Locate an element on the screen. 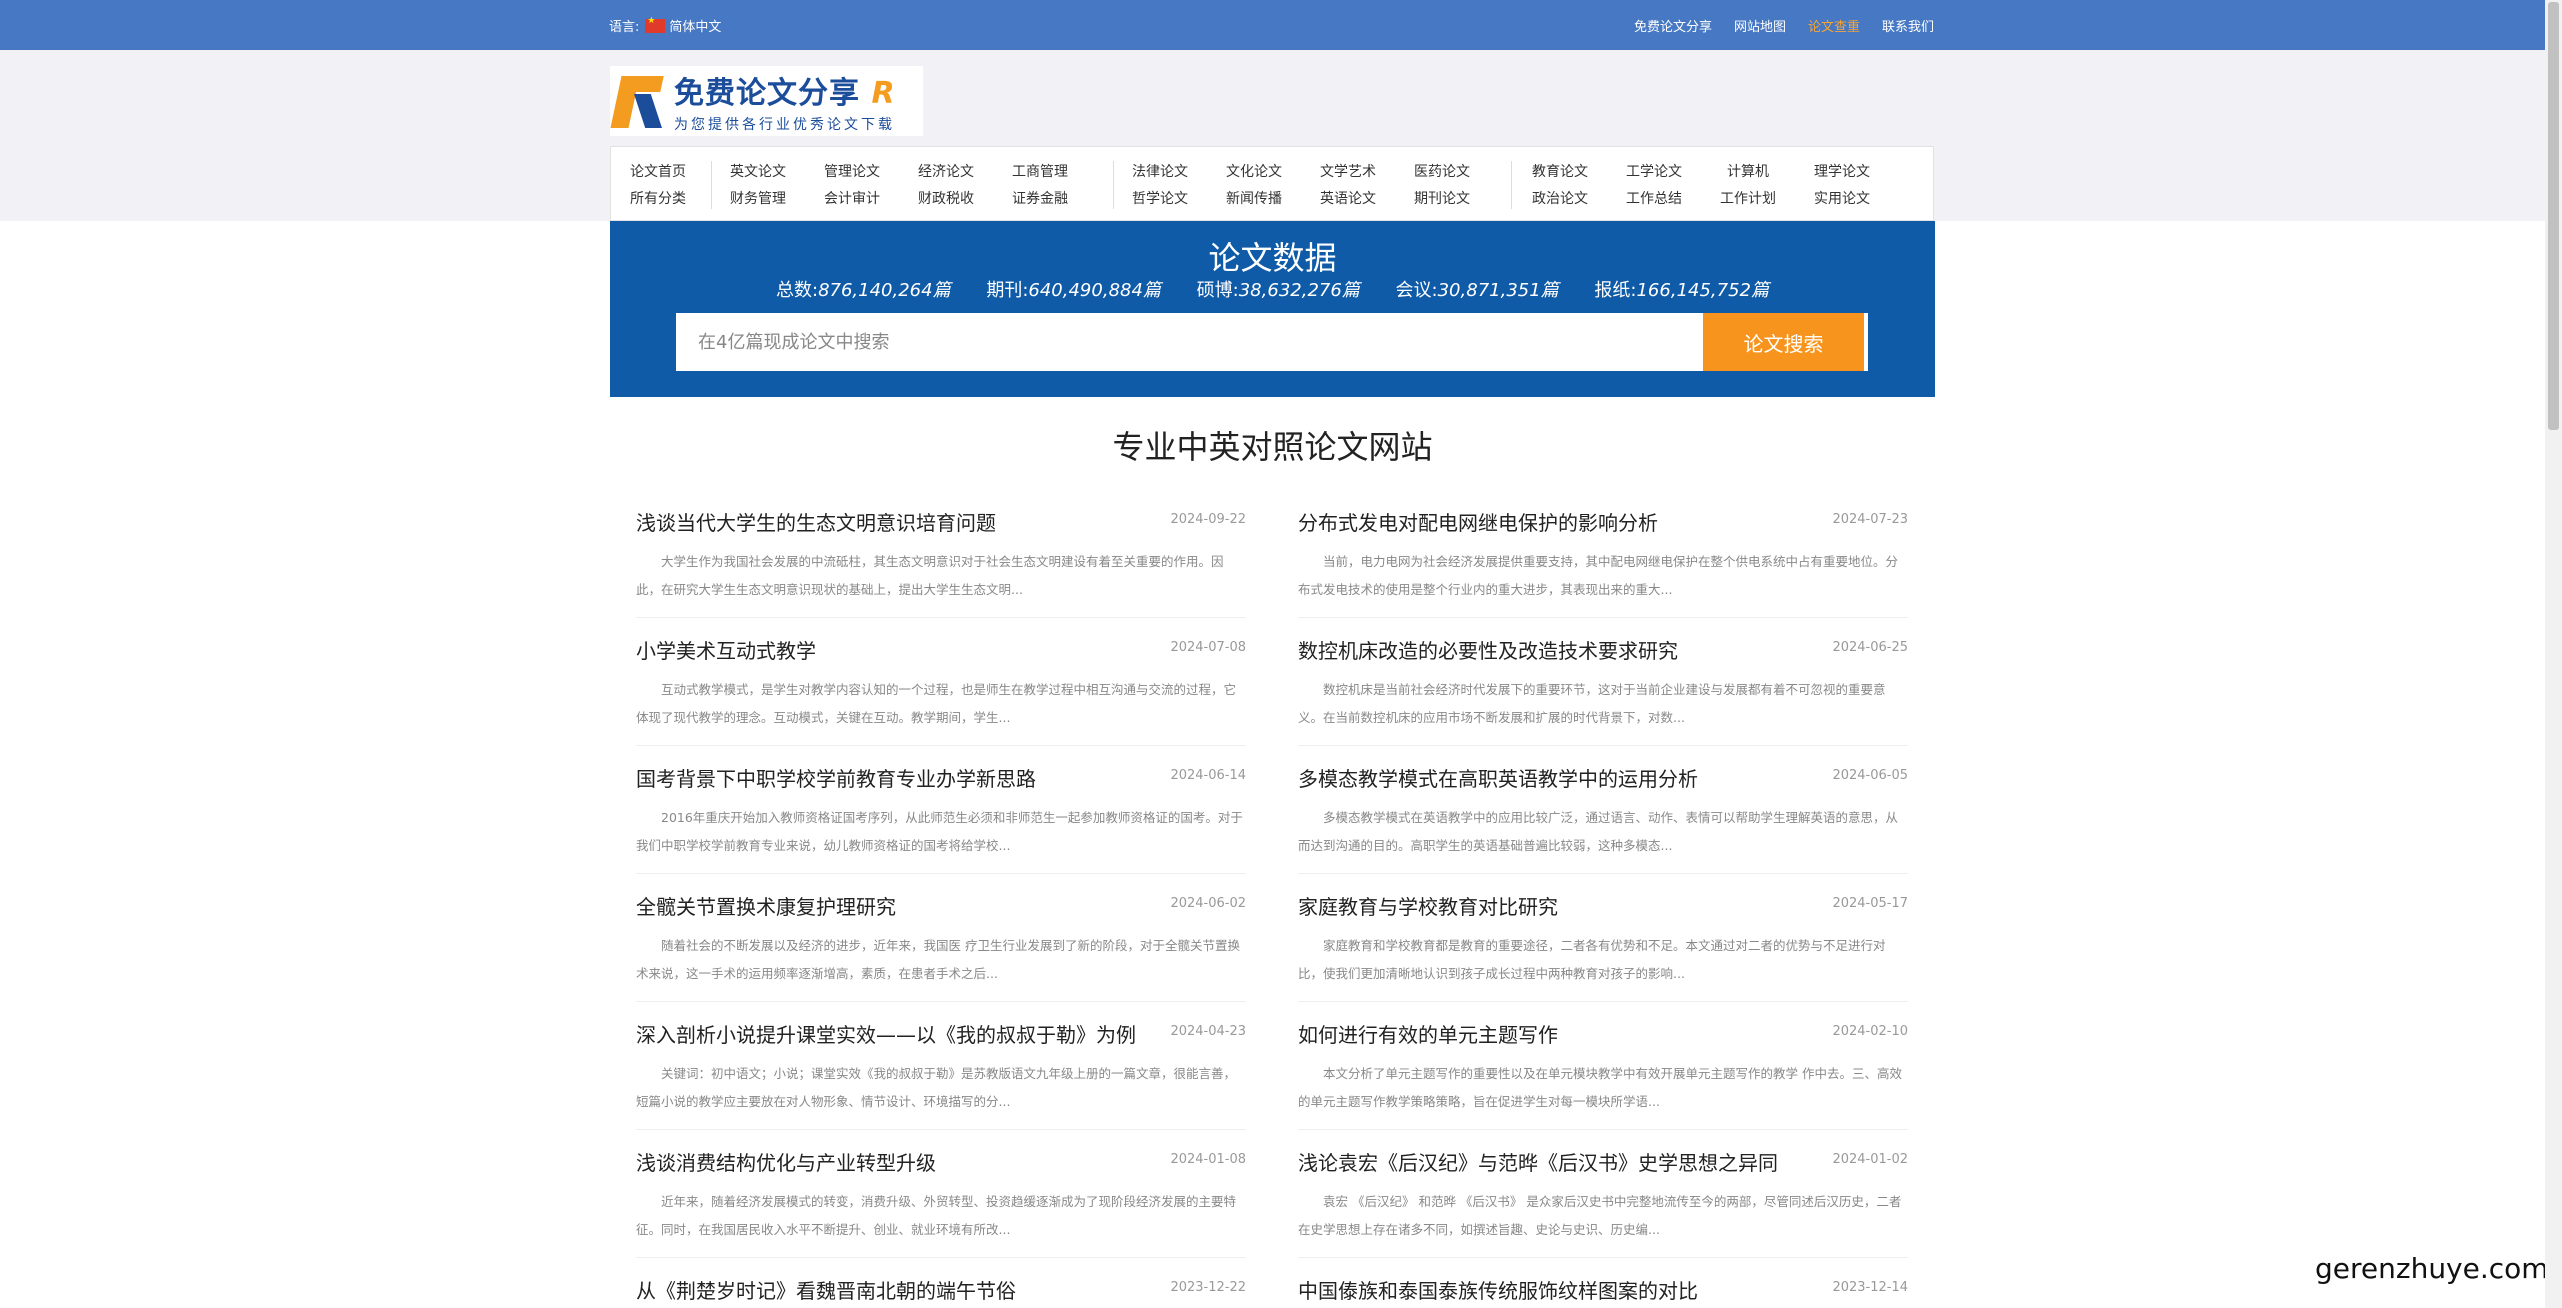  category-link: 工学论文 is located at coordinates (1654, 172).